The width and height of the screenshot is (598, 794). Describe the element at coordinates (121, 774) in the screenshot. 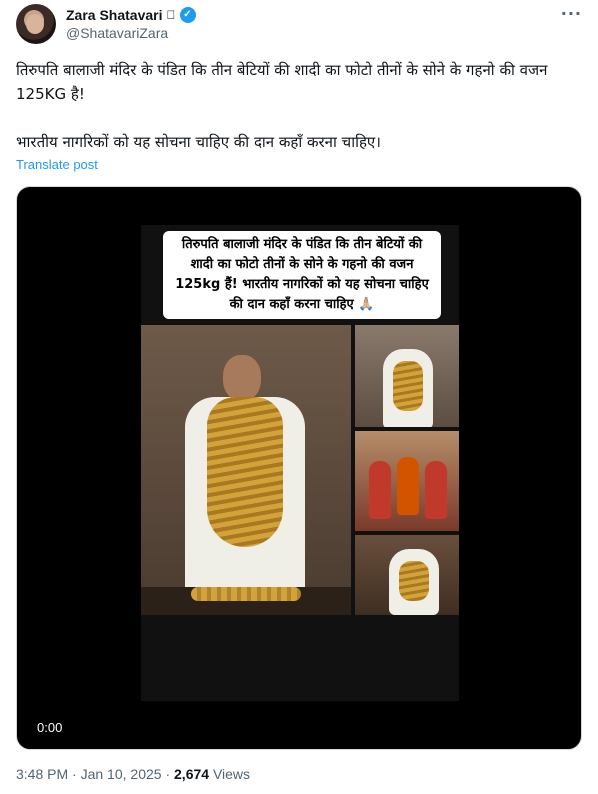

I see `post-date: Jan 10, 2025` at that location.